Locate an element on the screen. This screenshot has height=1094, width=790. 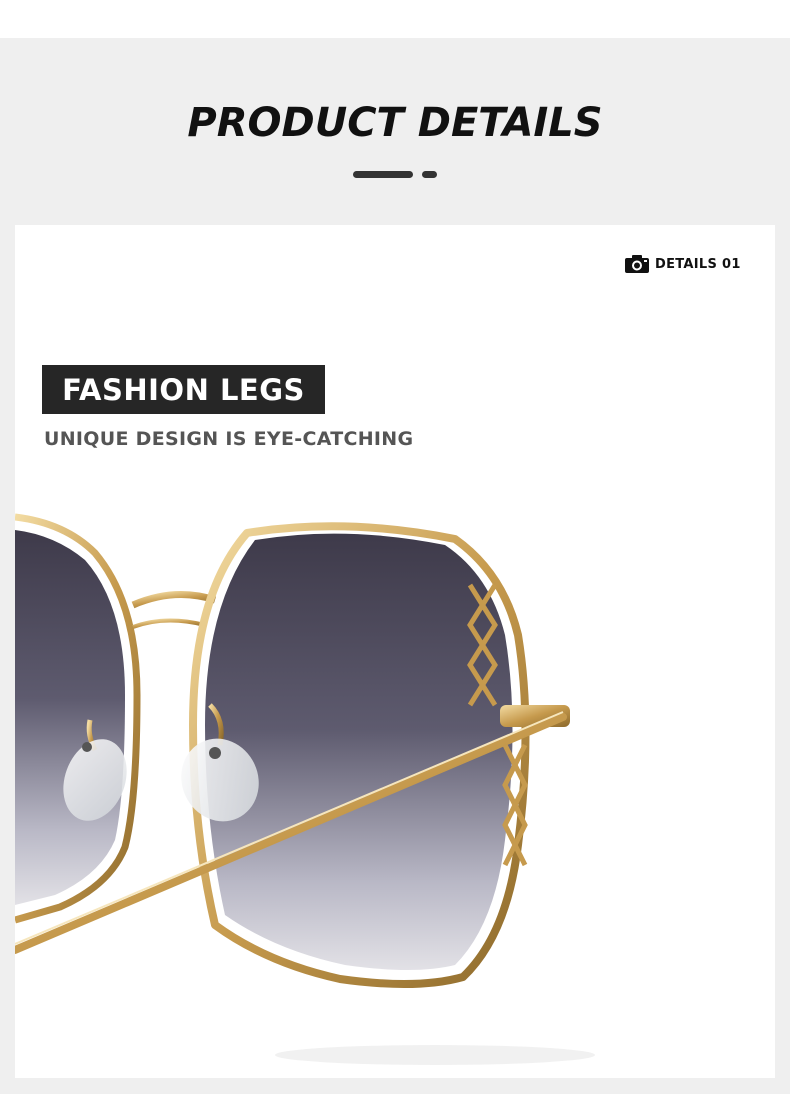
details-tag: DETAILS 01 is located at coordinates (683, 264).